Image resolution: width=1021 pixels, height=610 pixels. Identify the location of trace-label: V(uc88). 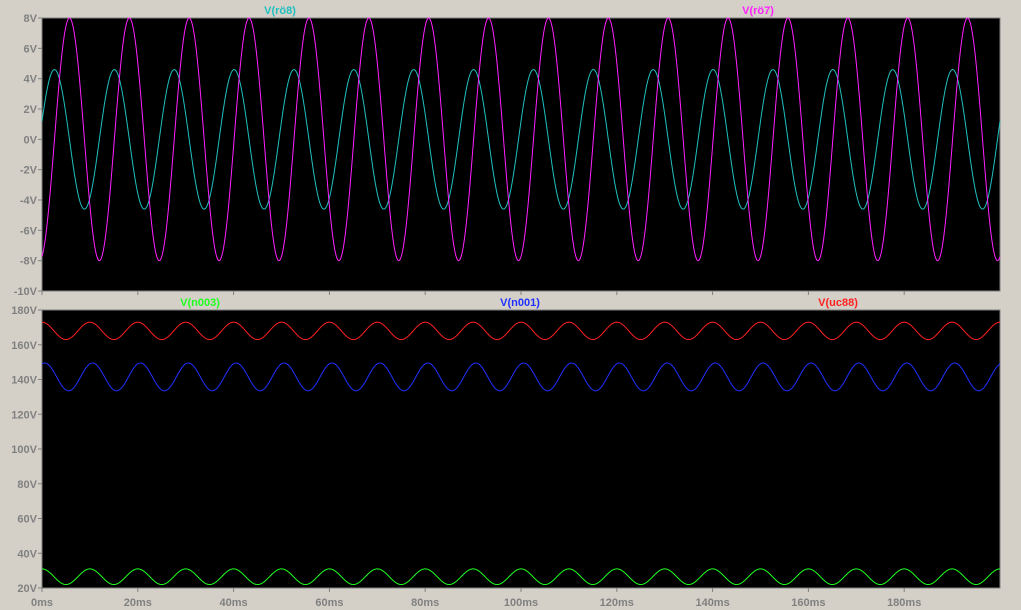
(838, 303).